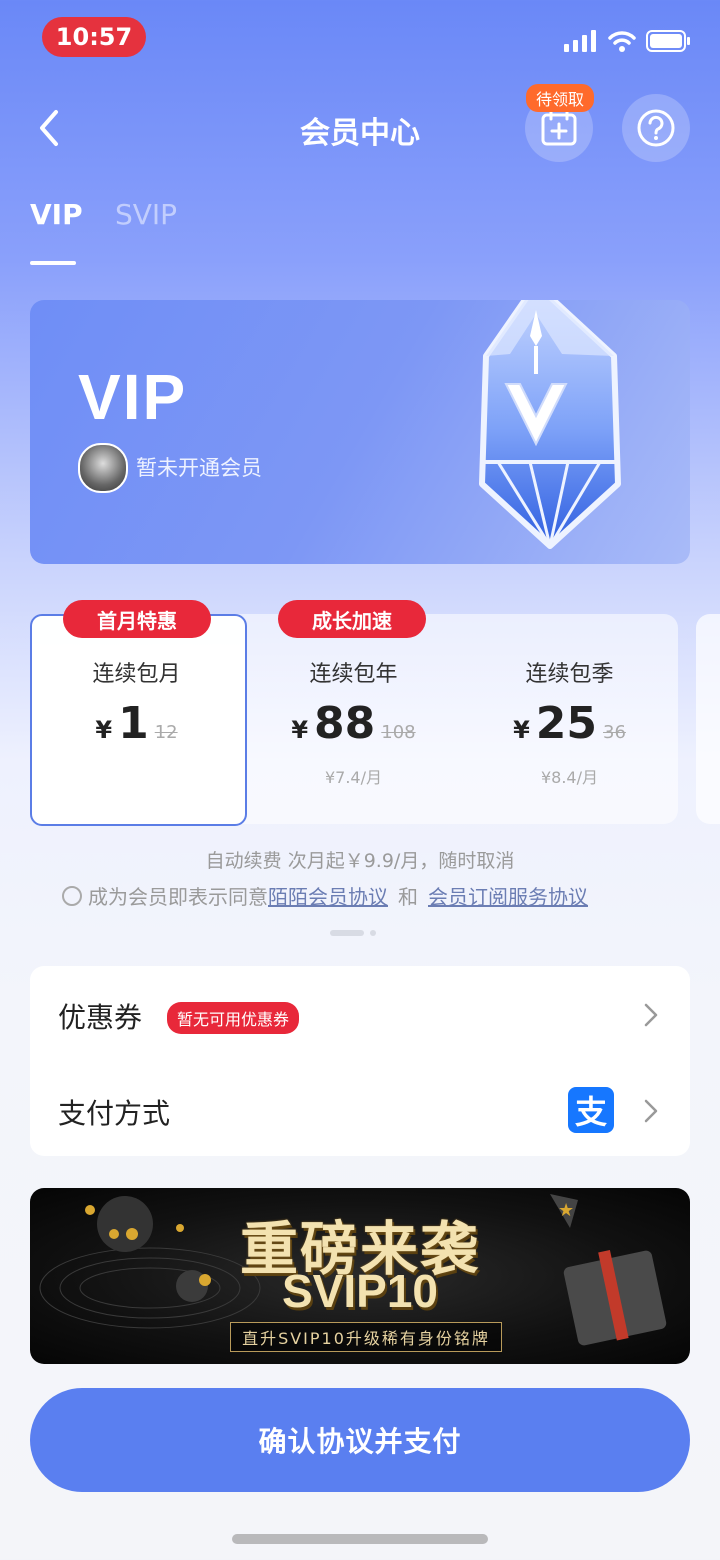  I want to click on question-icon, so click(656, 128).